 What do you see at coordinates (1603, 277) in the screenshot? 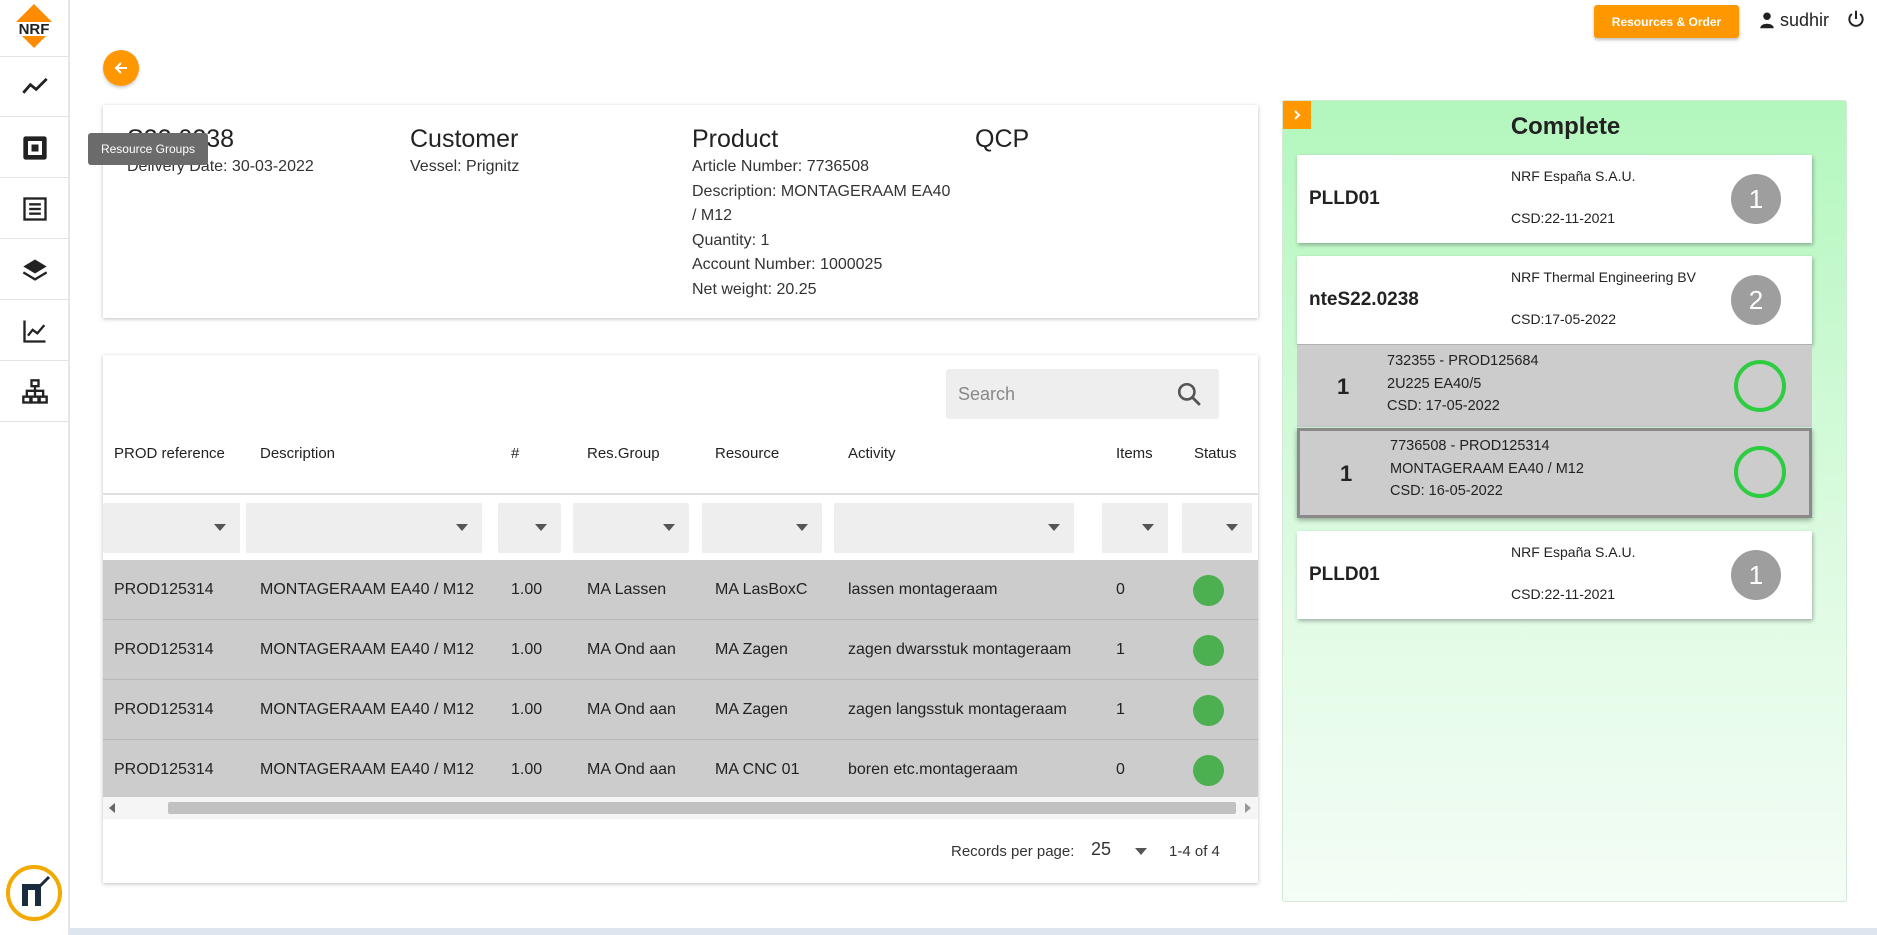
I see `group-company: NRF Thermal Engineering BV` at bounding box center [1603, 277].